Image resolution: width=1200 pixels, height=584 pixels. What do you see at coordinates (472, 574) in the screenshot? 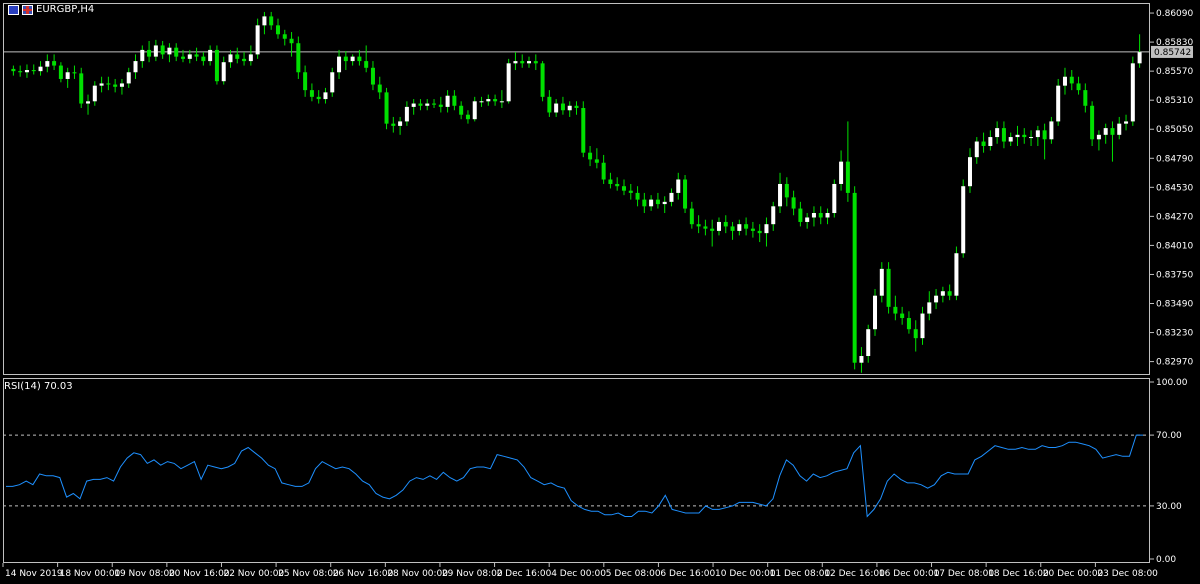
I see `time-tick-label: 29 Nov 08:00` at bounding box center [472, 574].